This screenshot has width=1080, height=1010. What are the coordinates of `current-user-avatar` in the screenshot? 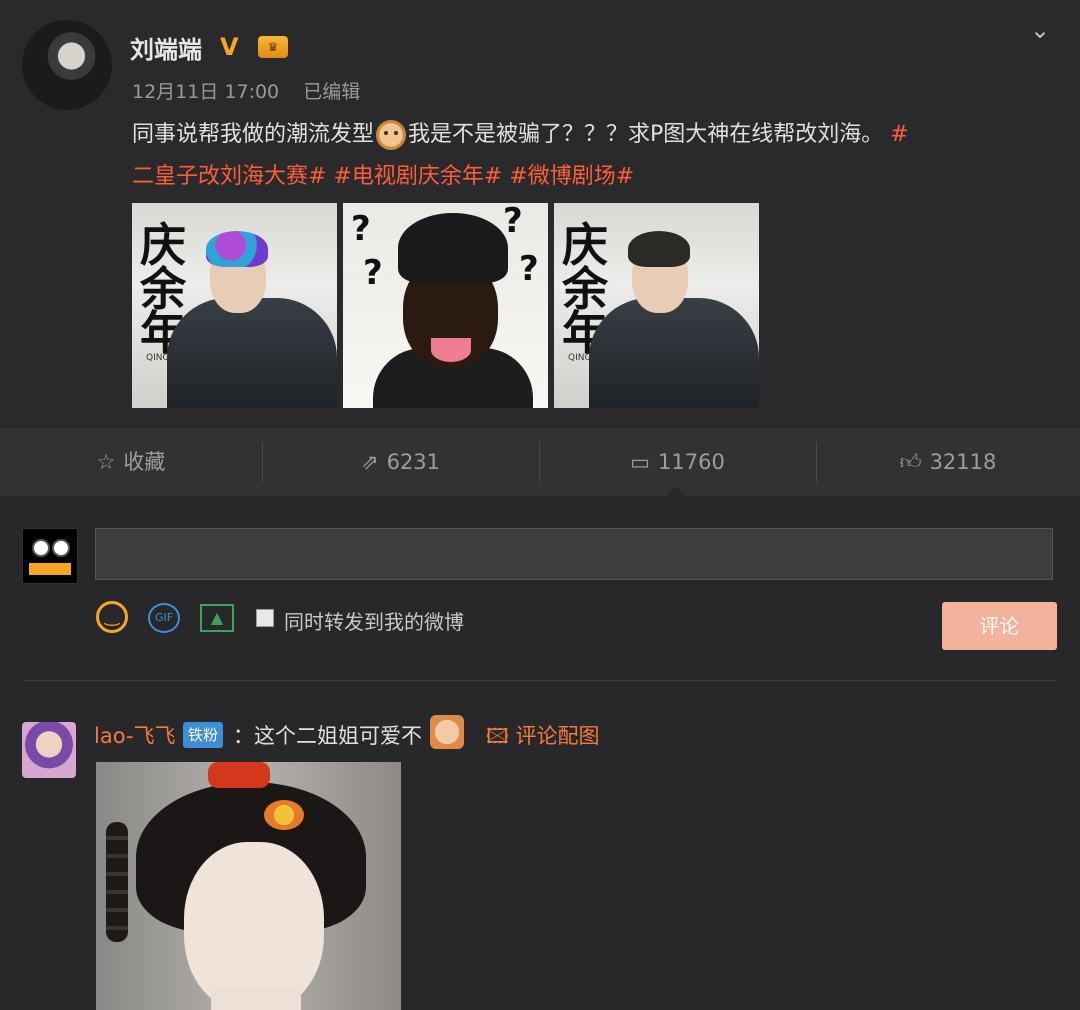 It's located at (50, 556).